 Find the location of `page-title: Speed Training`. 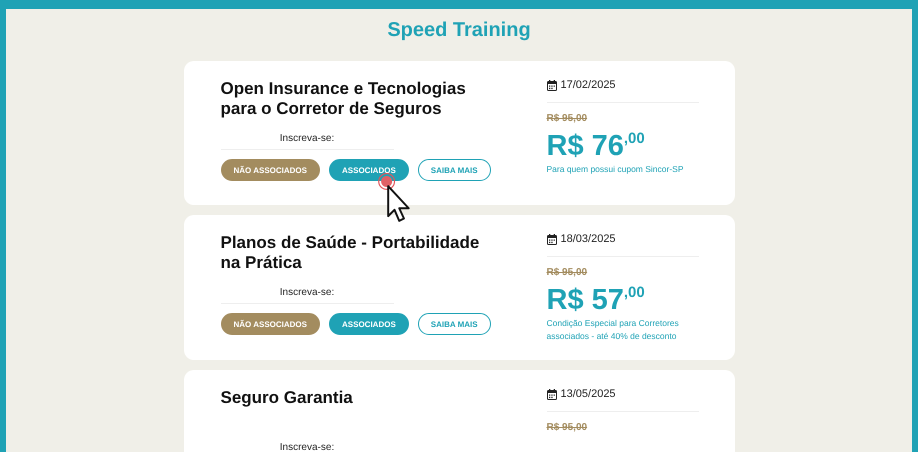

page-title: Speed Training is located at coordinates (459, 30).